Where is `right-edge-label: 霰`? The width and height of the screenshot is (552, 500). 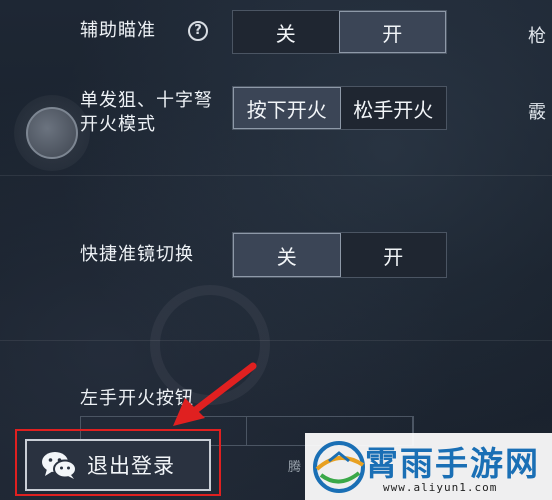
right-edge-label: 霰 is located at coordinates (537, 112).